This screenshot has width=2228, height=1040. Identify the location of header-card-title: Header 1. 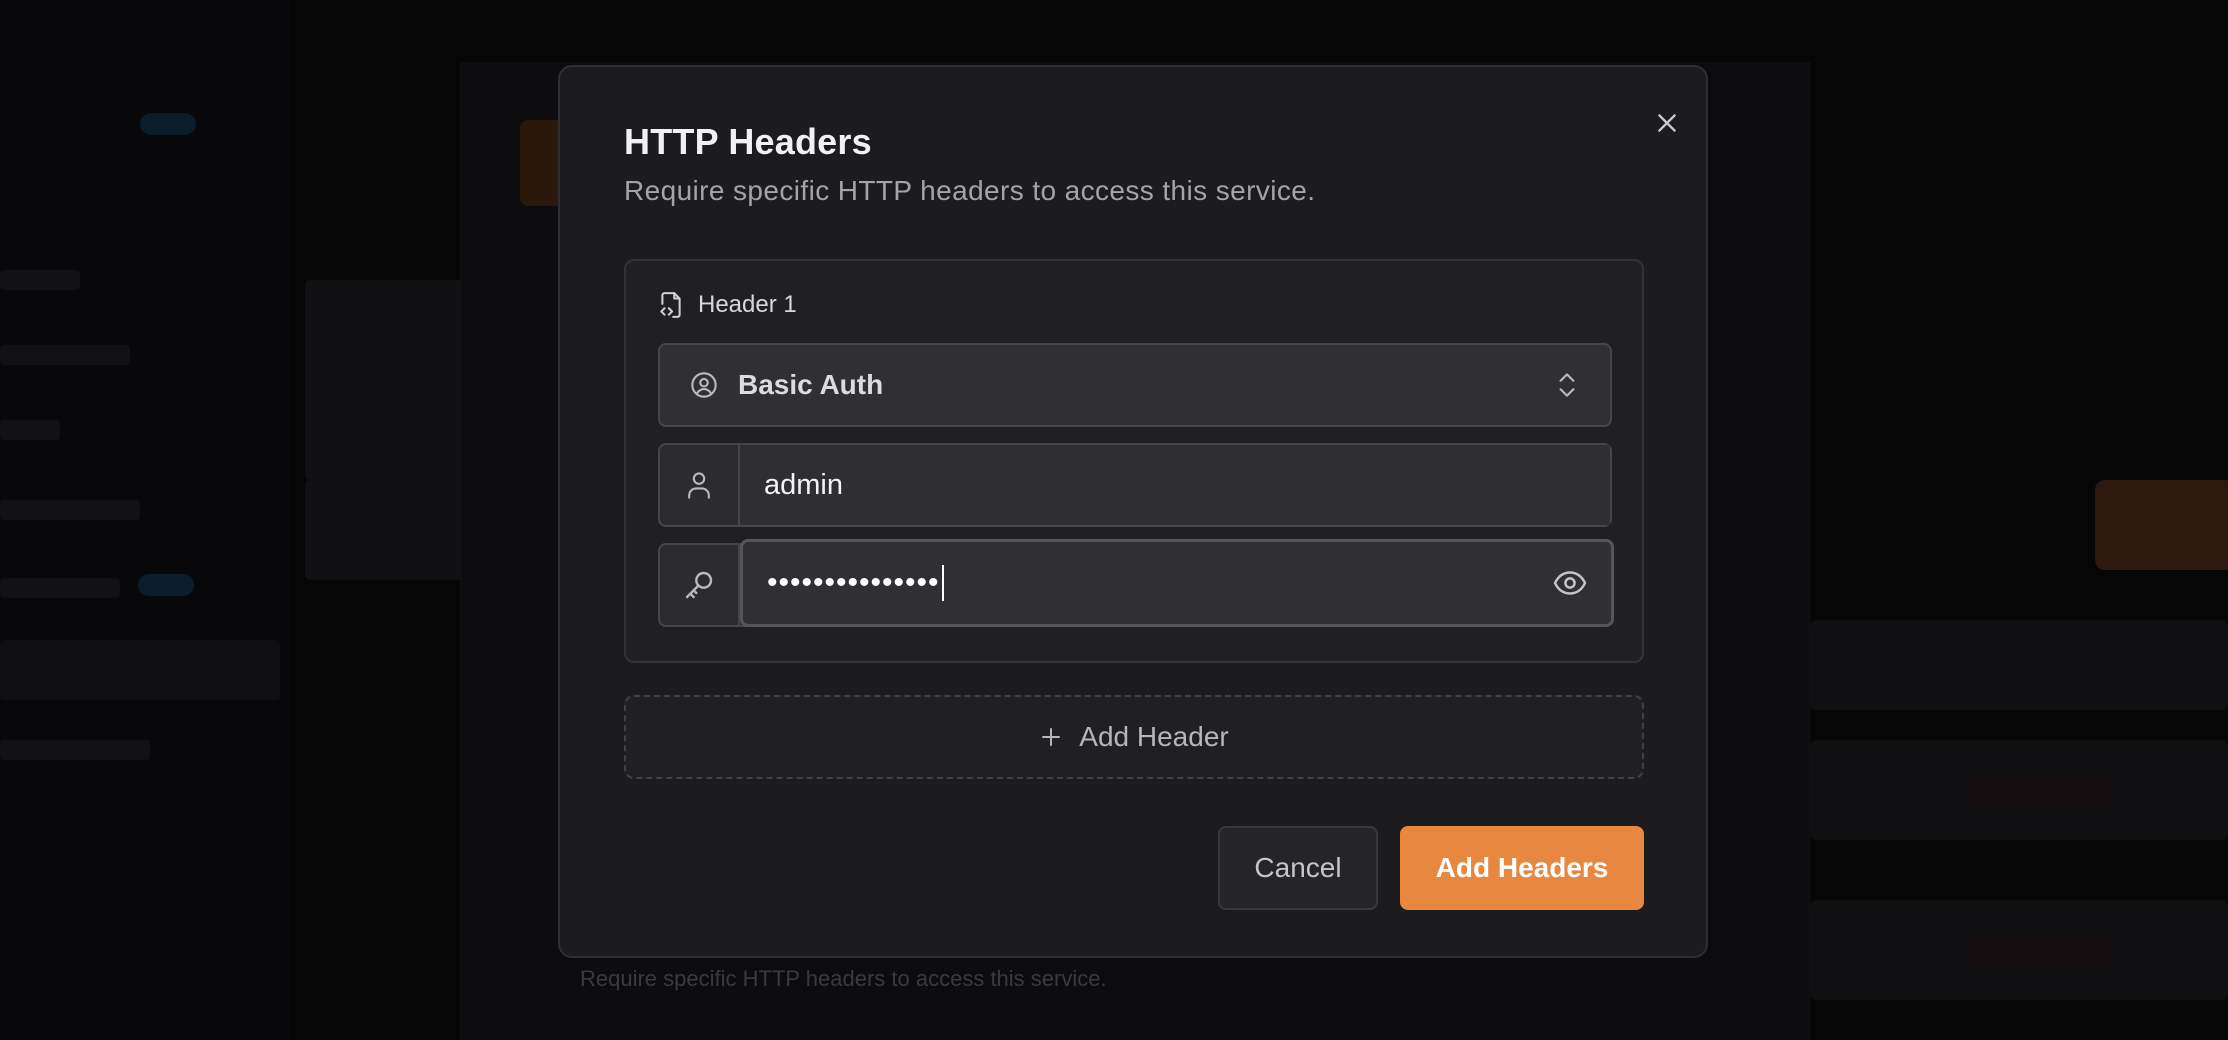
(727, 305).